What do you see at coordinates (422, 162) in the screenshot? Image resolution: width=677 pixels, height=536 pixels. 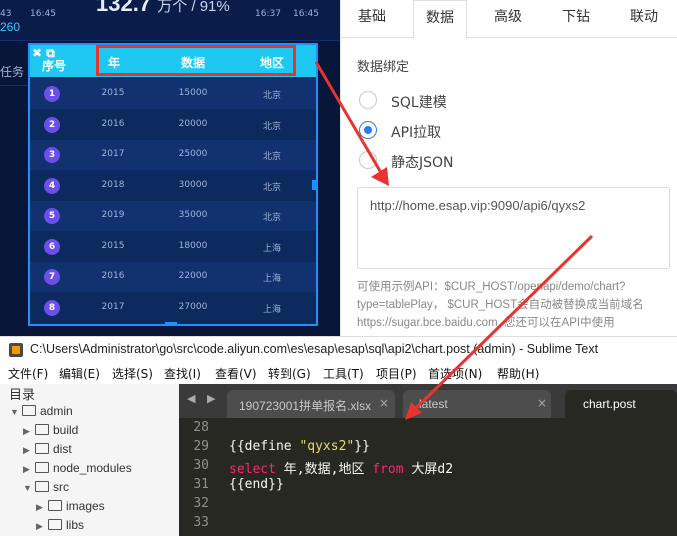 I see `radio-static-json-label: 静态JSON` at bounding box center [422, 162].